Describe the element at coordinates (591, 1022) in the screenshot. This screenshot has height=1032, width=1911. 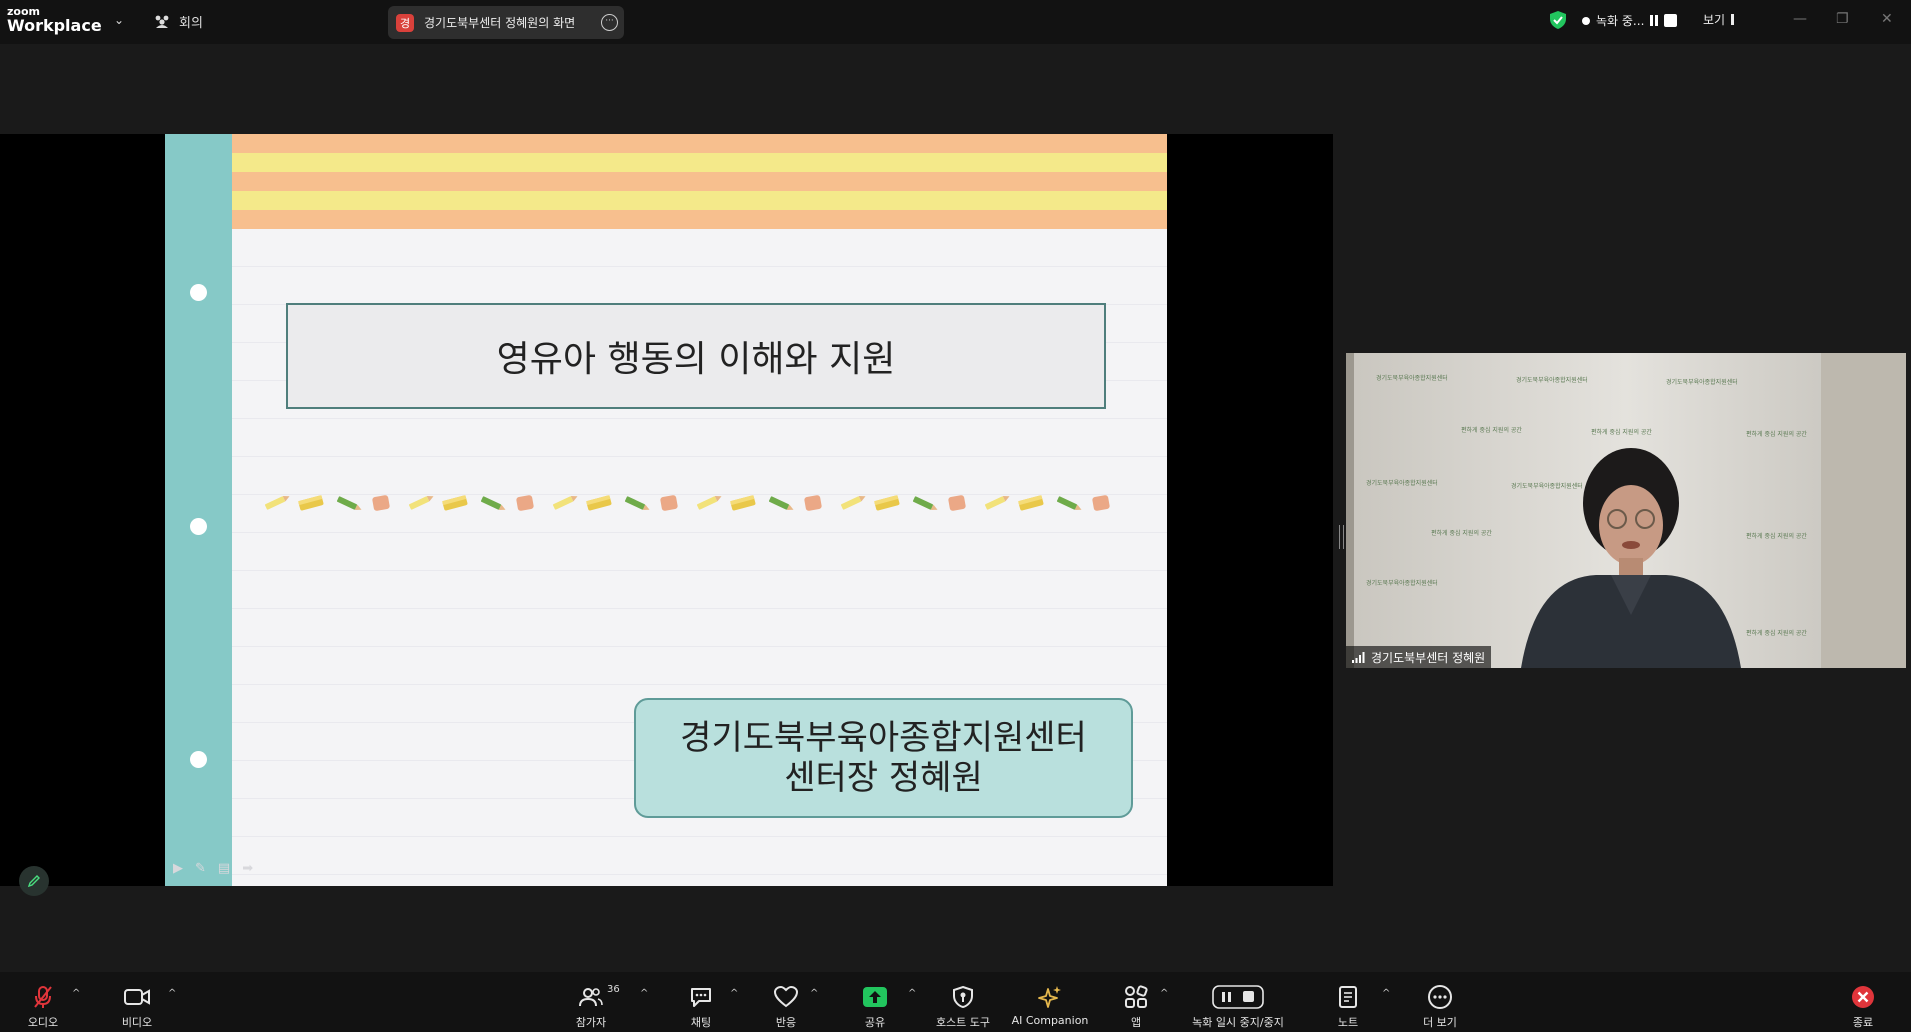
I see `participants-label: 참가자` at that location.